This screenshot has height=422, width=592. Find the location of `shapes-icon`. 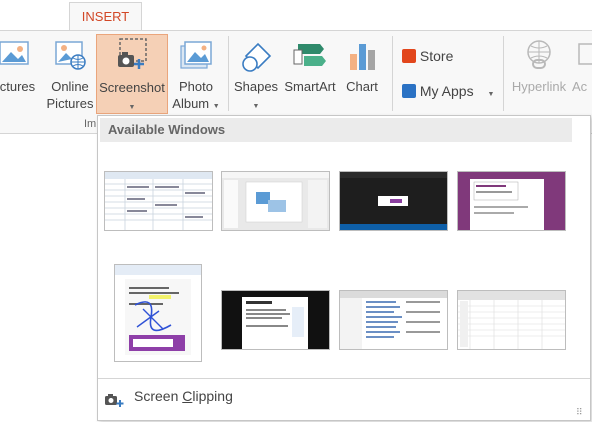

shapes-icon is located at coordinates (257, 57).